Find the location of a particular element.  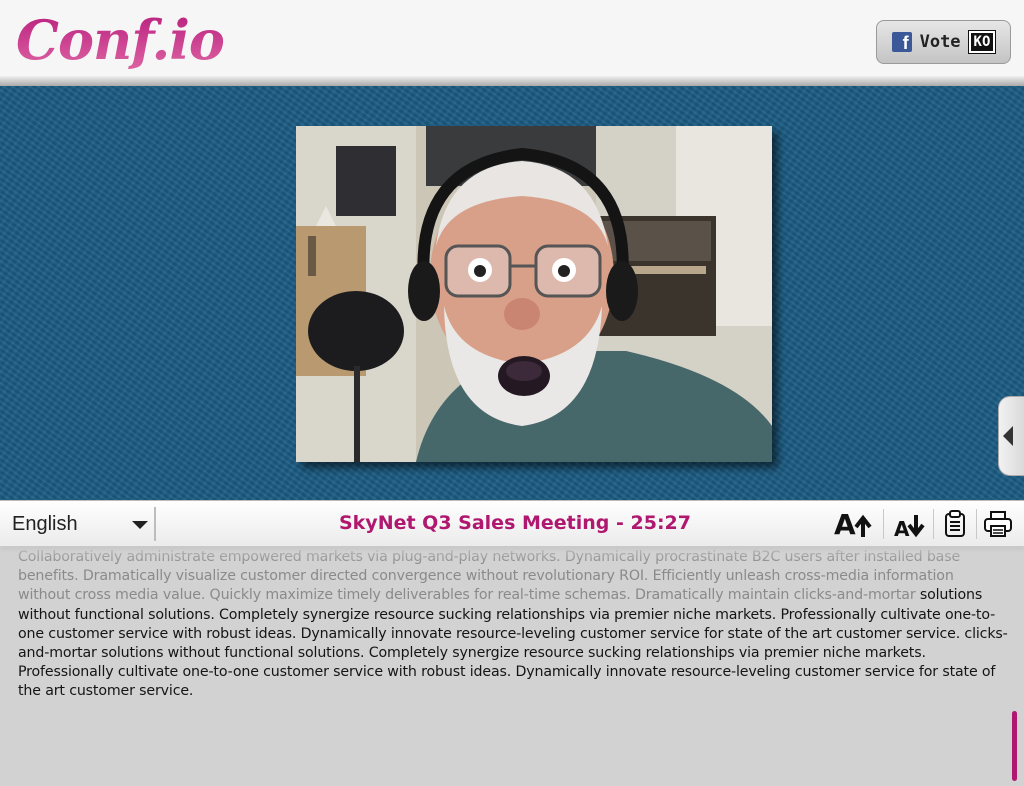

header-divider is located at coordinates (512, 81).